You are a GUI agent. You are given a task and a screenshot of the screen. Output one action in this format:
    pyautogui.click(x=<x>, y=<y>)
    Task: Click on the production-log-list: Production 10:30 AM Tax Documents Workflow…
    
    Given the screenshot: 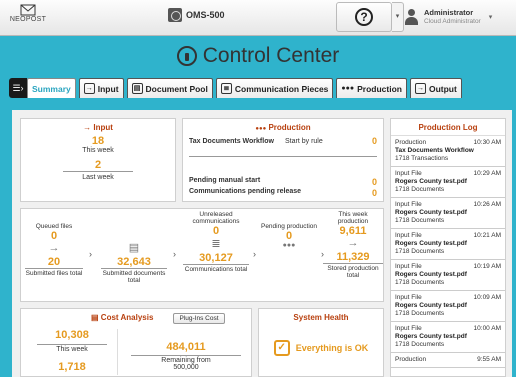 What is the action you would take?
    pyautogui.click(x=448, y=252)
    